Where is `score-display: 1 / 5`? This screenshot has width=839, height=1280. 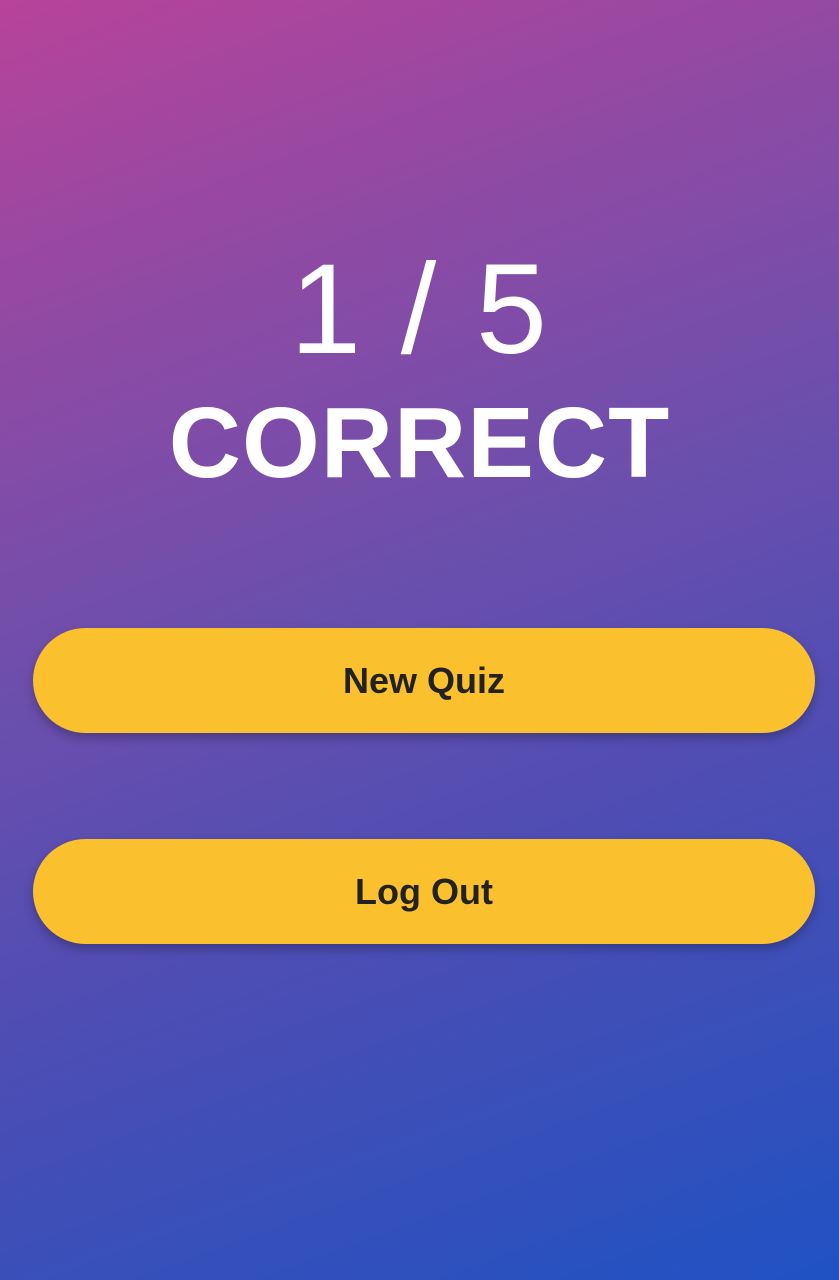 score-display: 1 / 5 is located at coordinates (419, 309).